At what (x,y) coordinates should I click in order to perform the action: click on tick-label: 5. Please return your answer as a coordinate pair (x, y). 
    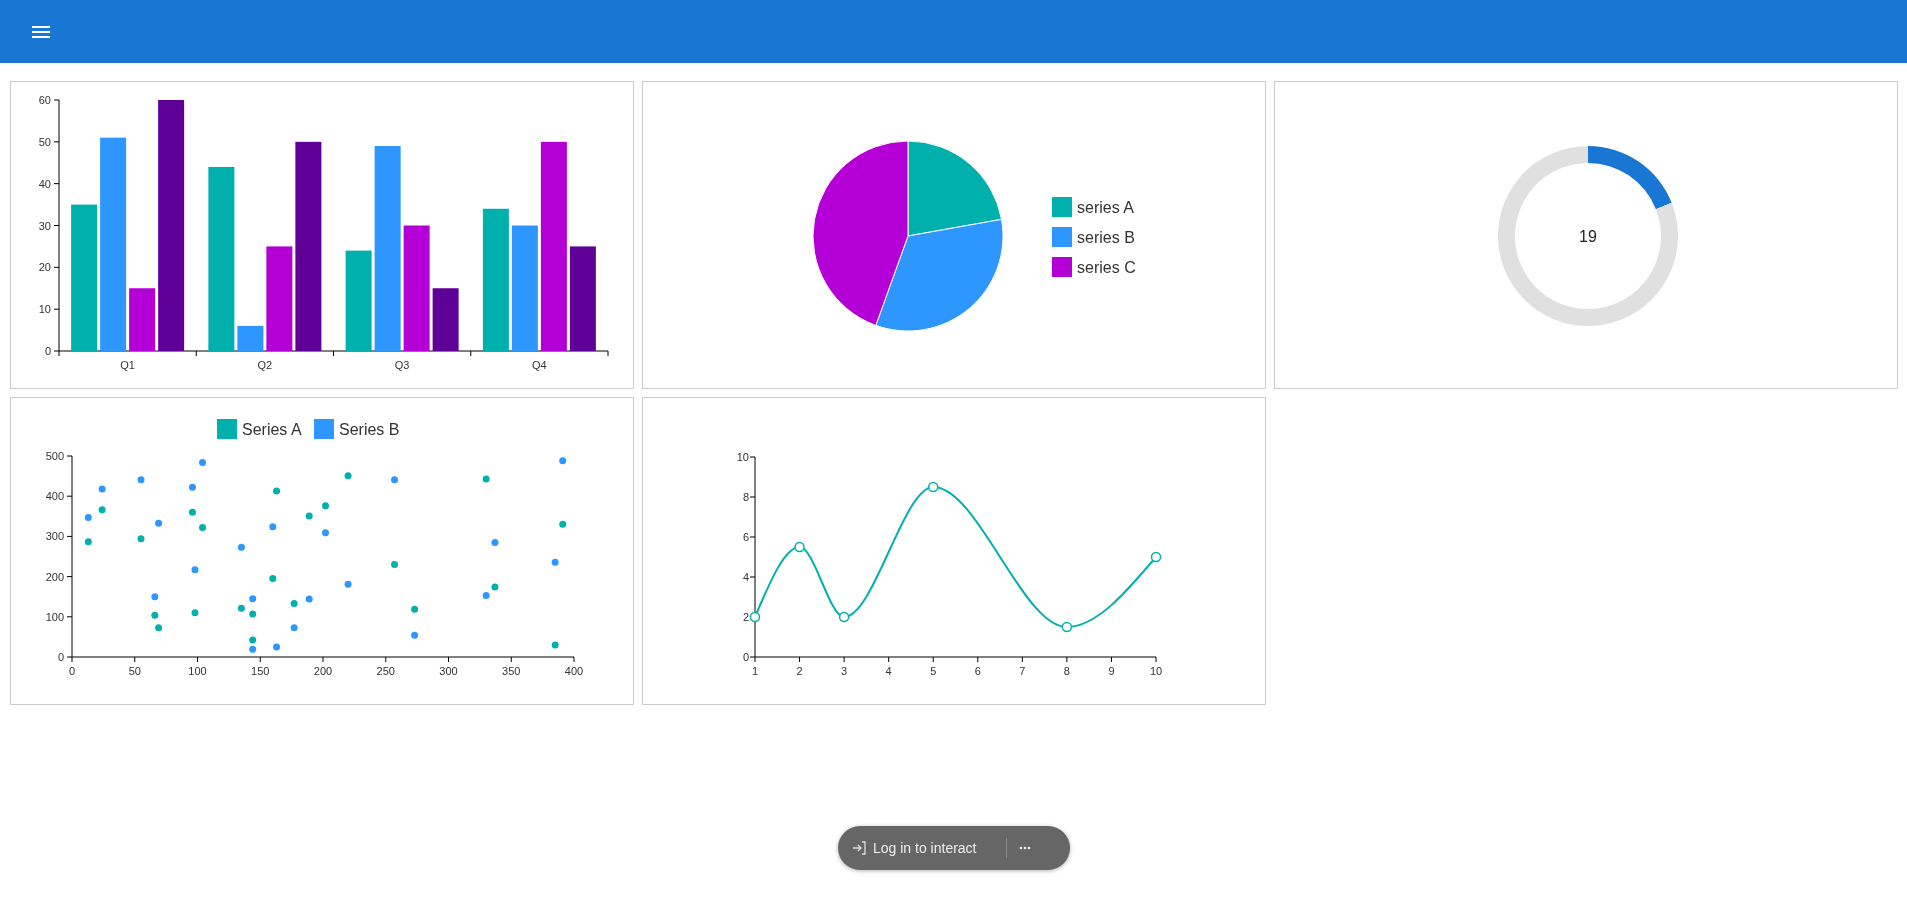
    Looking at the image, I should click on (933, 671).